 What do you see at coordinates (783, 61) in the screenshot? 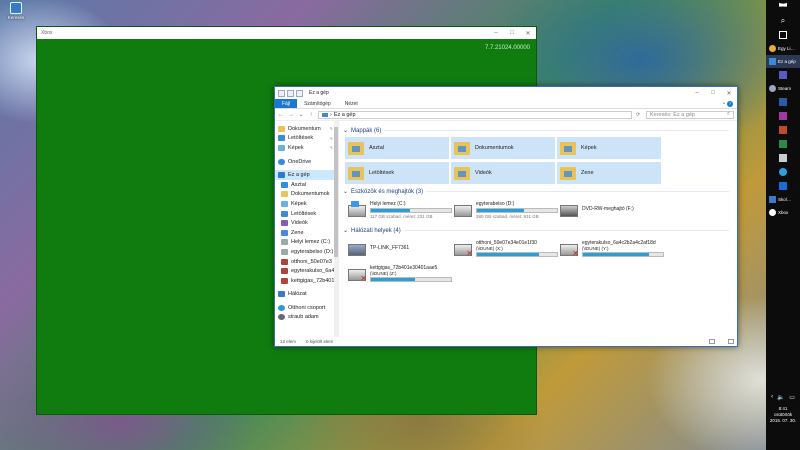
I see `taskbar-app-explorer: Ez a gép` at bounding box center [783, 61].